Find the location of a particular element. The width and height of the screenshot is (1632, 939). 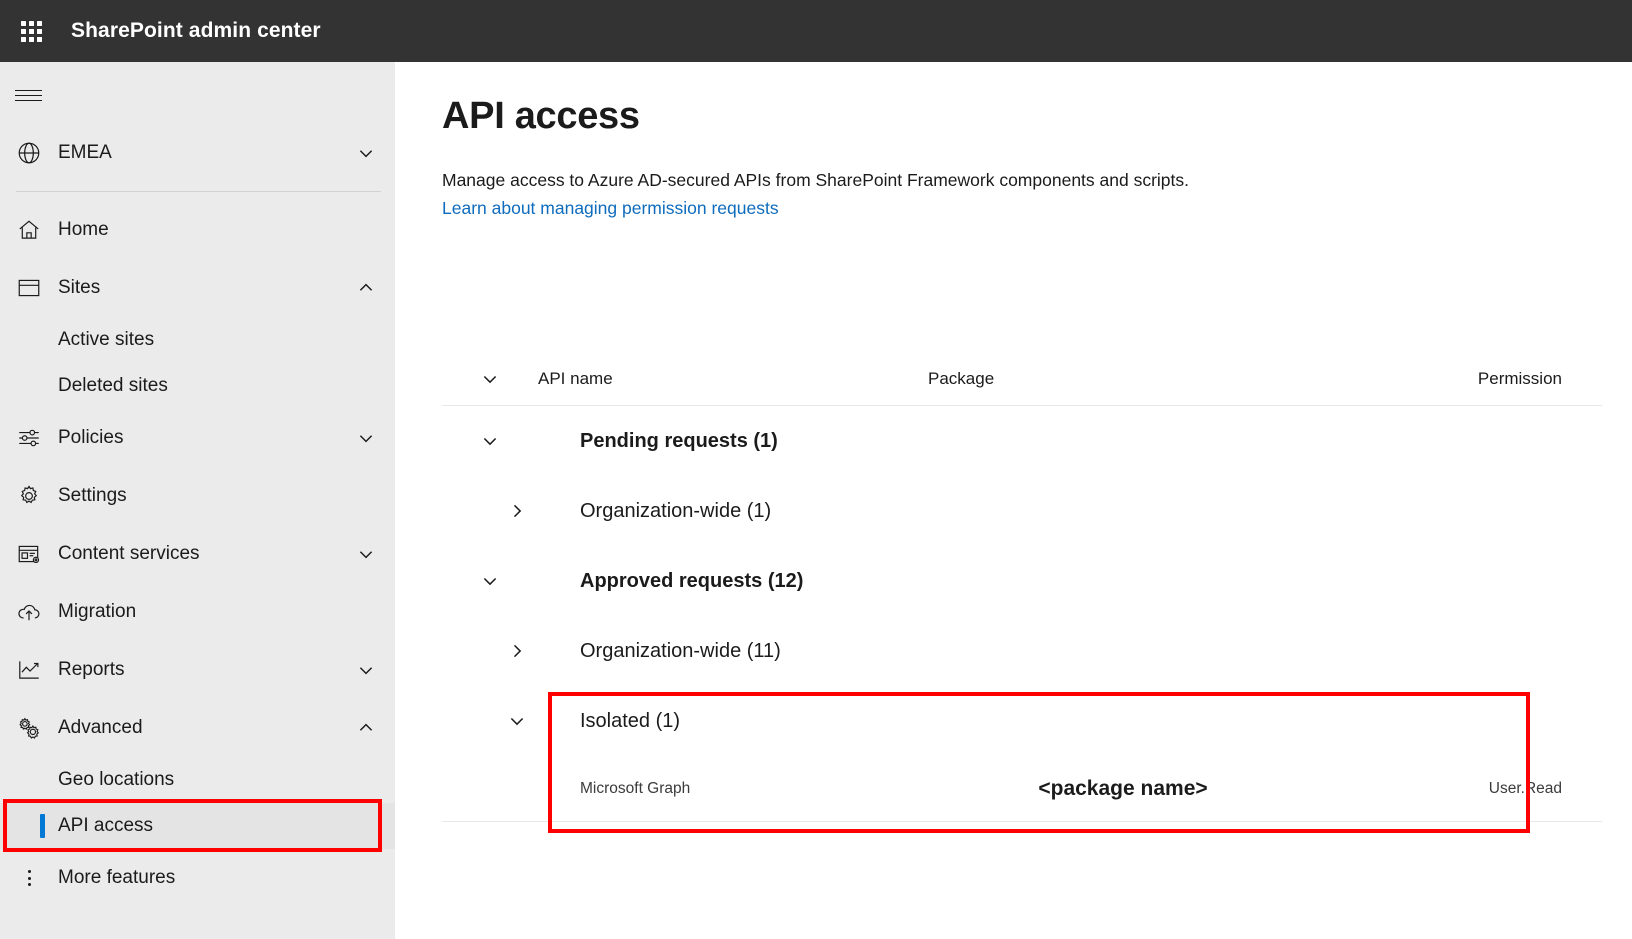

table-row: Microsoft Graph <package name> User.Read is located at coordinates (1022, 789).